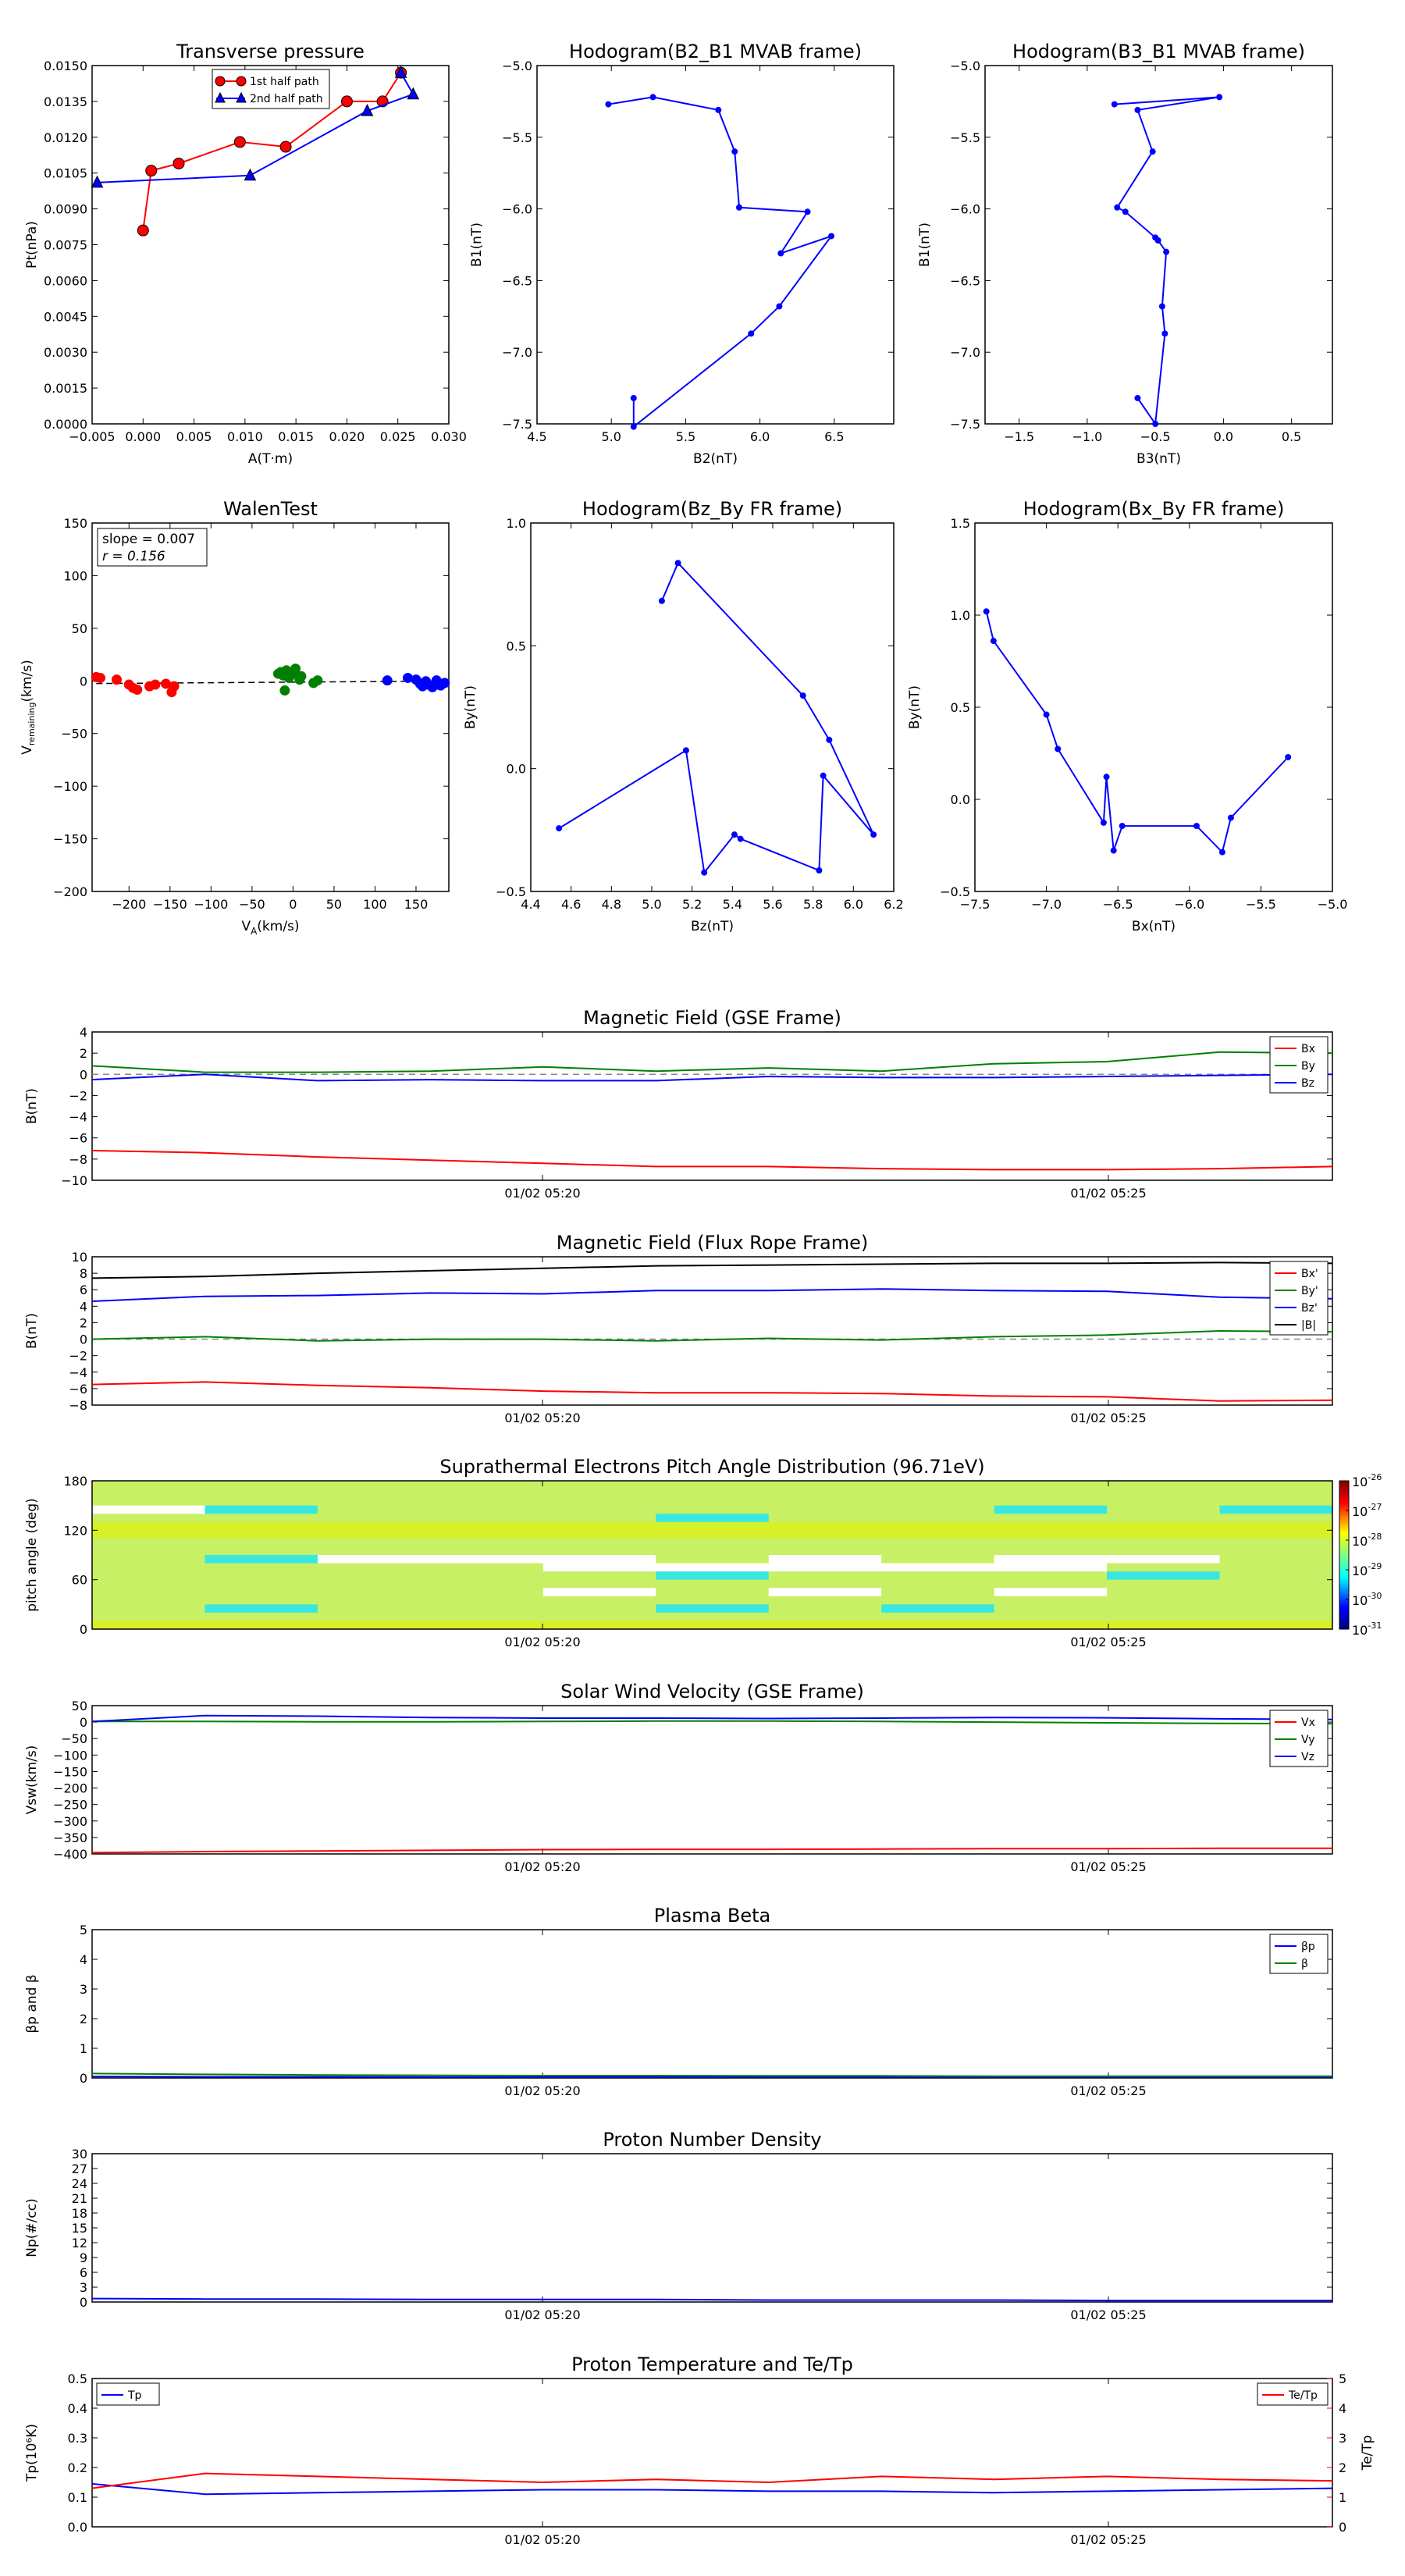 The height and width of the screenshot is (2576, 1405). What do you see at coordinates (296, 436) in the screenshot?
I see `x-tick-label: 0.015` at bounding box center [296, 436].